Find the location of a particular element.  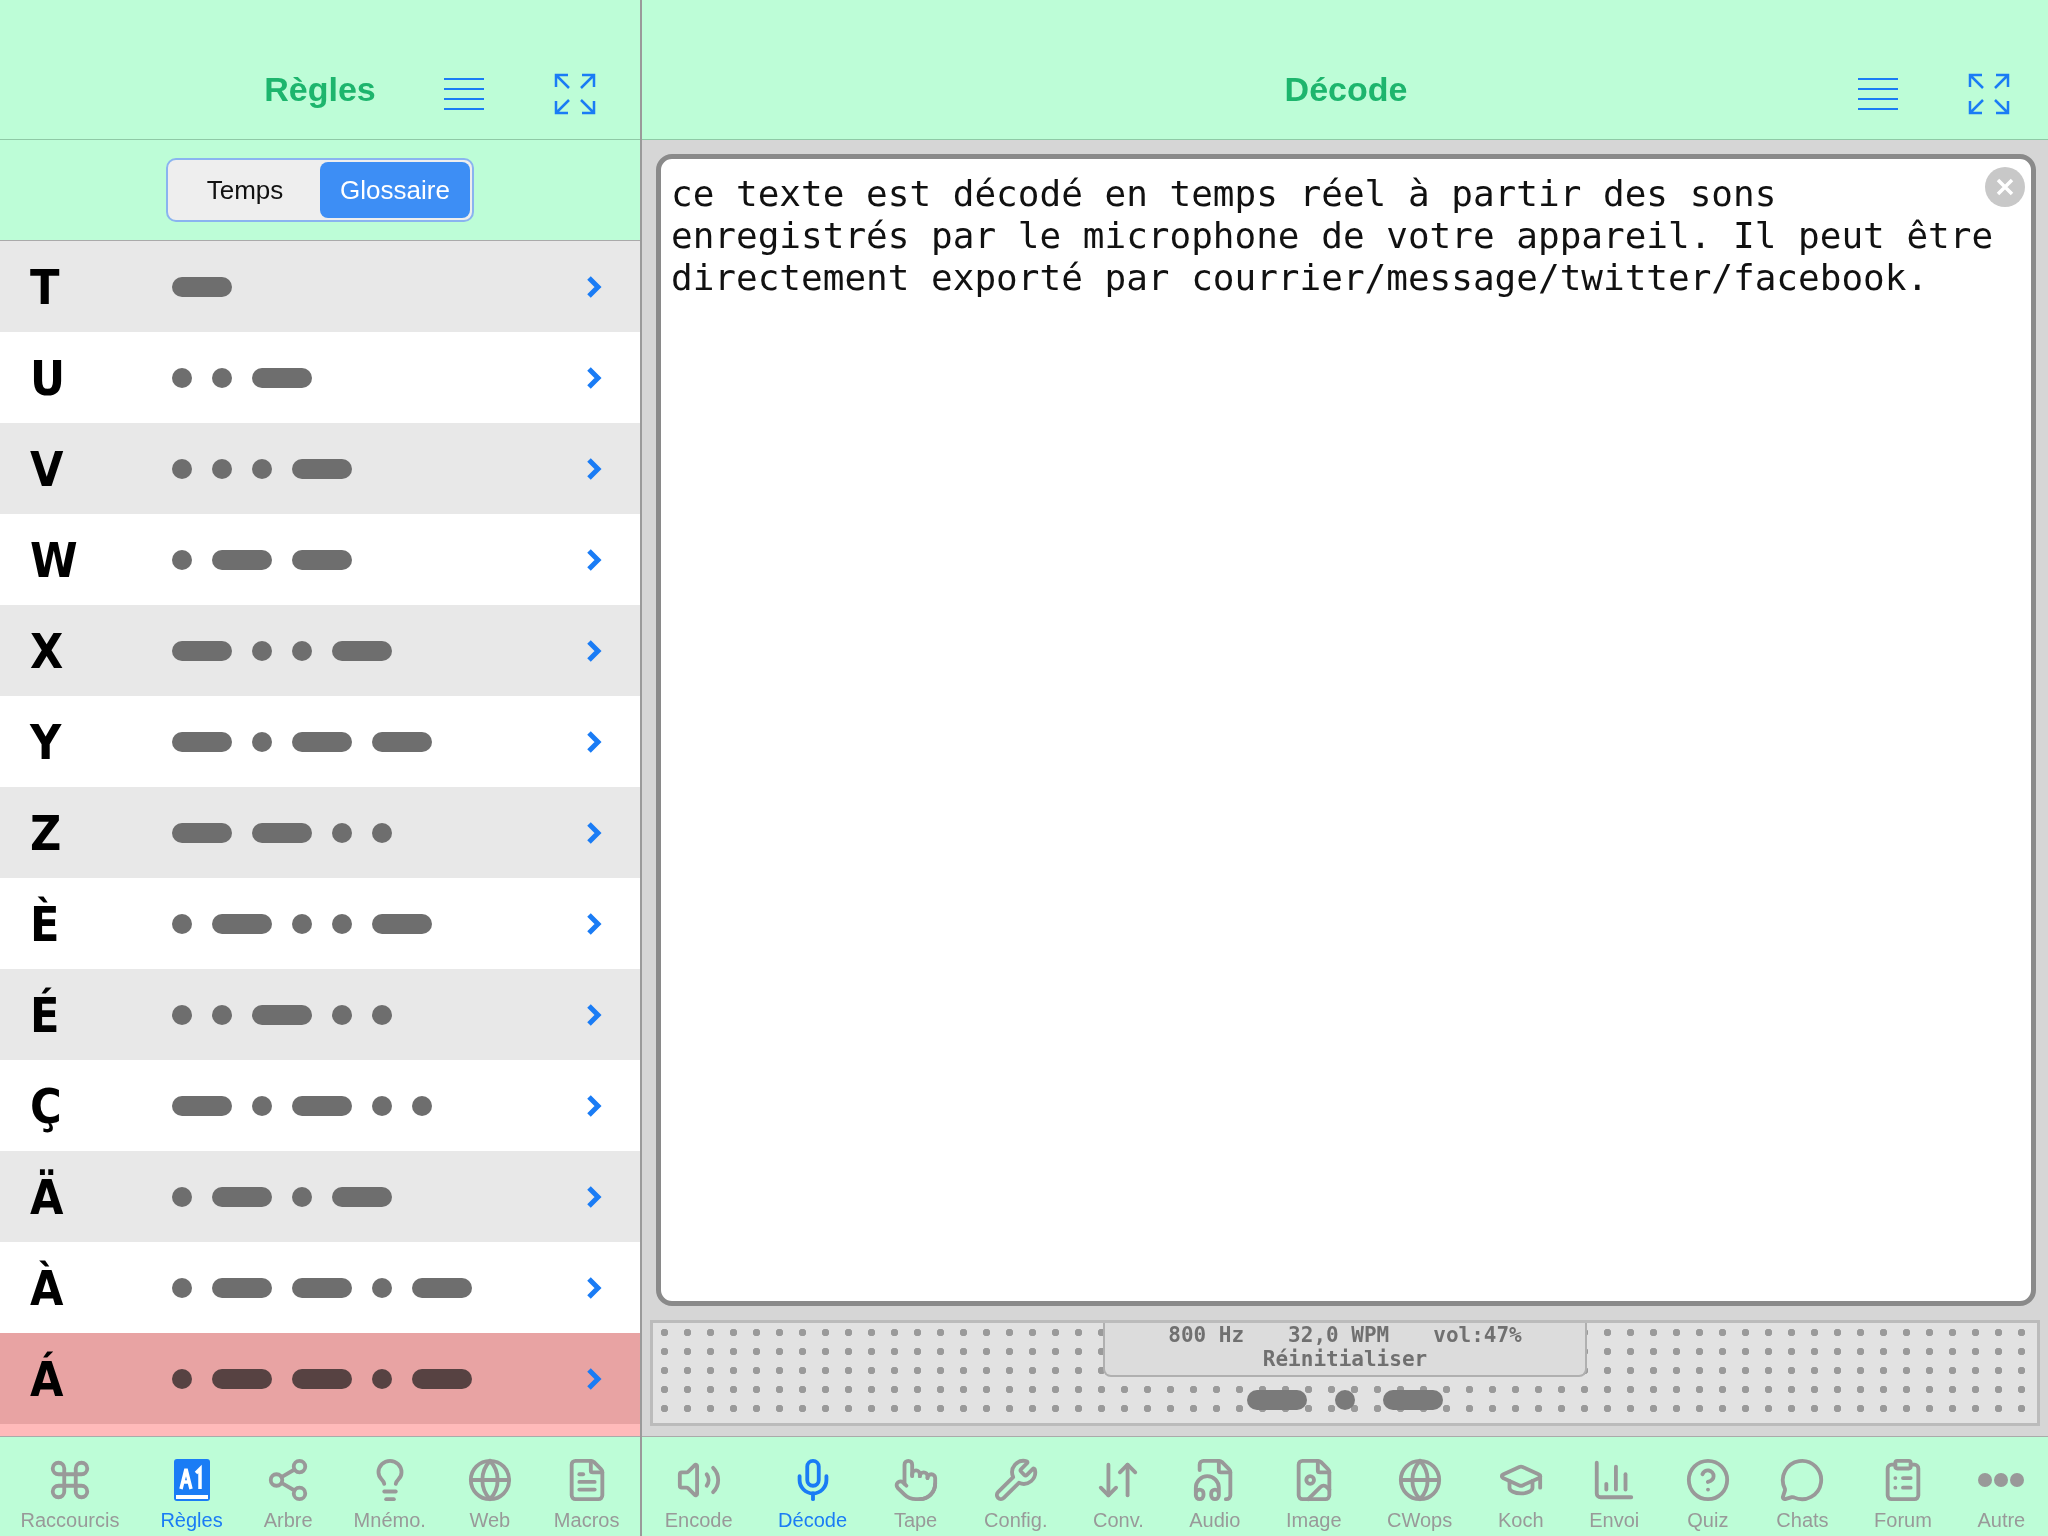

tab-bar-item: Forum is located at coordinates (1903, 1494).